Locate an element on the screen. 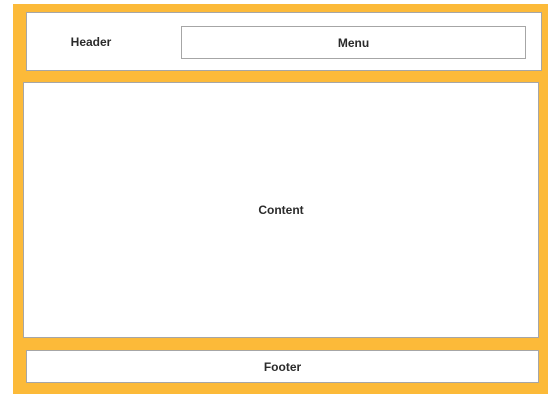 The image size is (548, 394). content-label: Content is located at coordinates (281, 210).